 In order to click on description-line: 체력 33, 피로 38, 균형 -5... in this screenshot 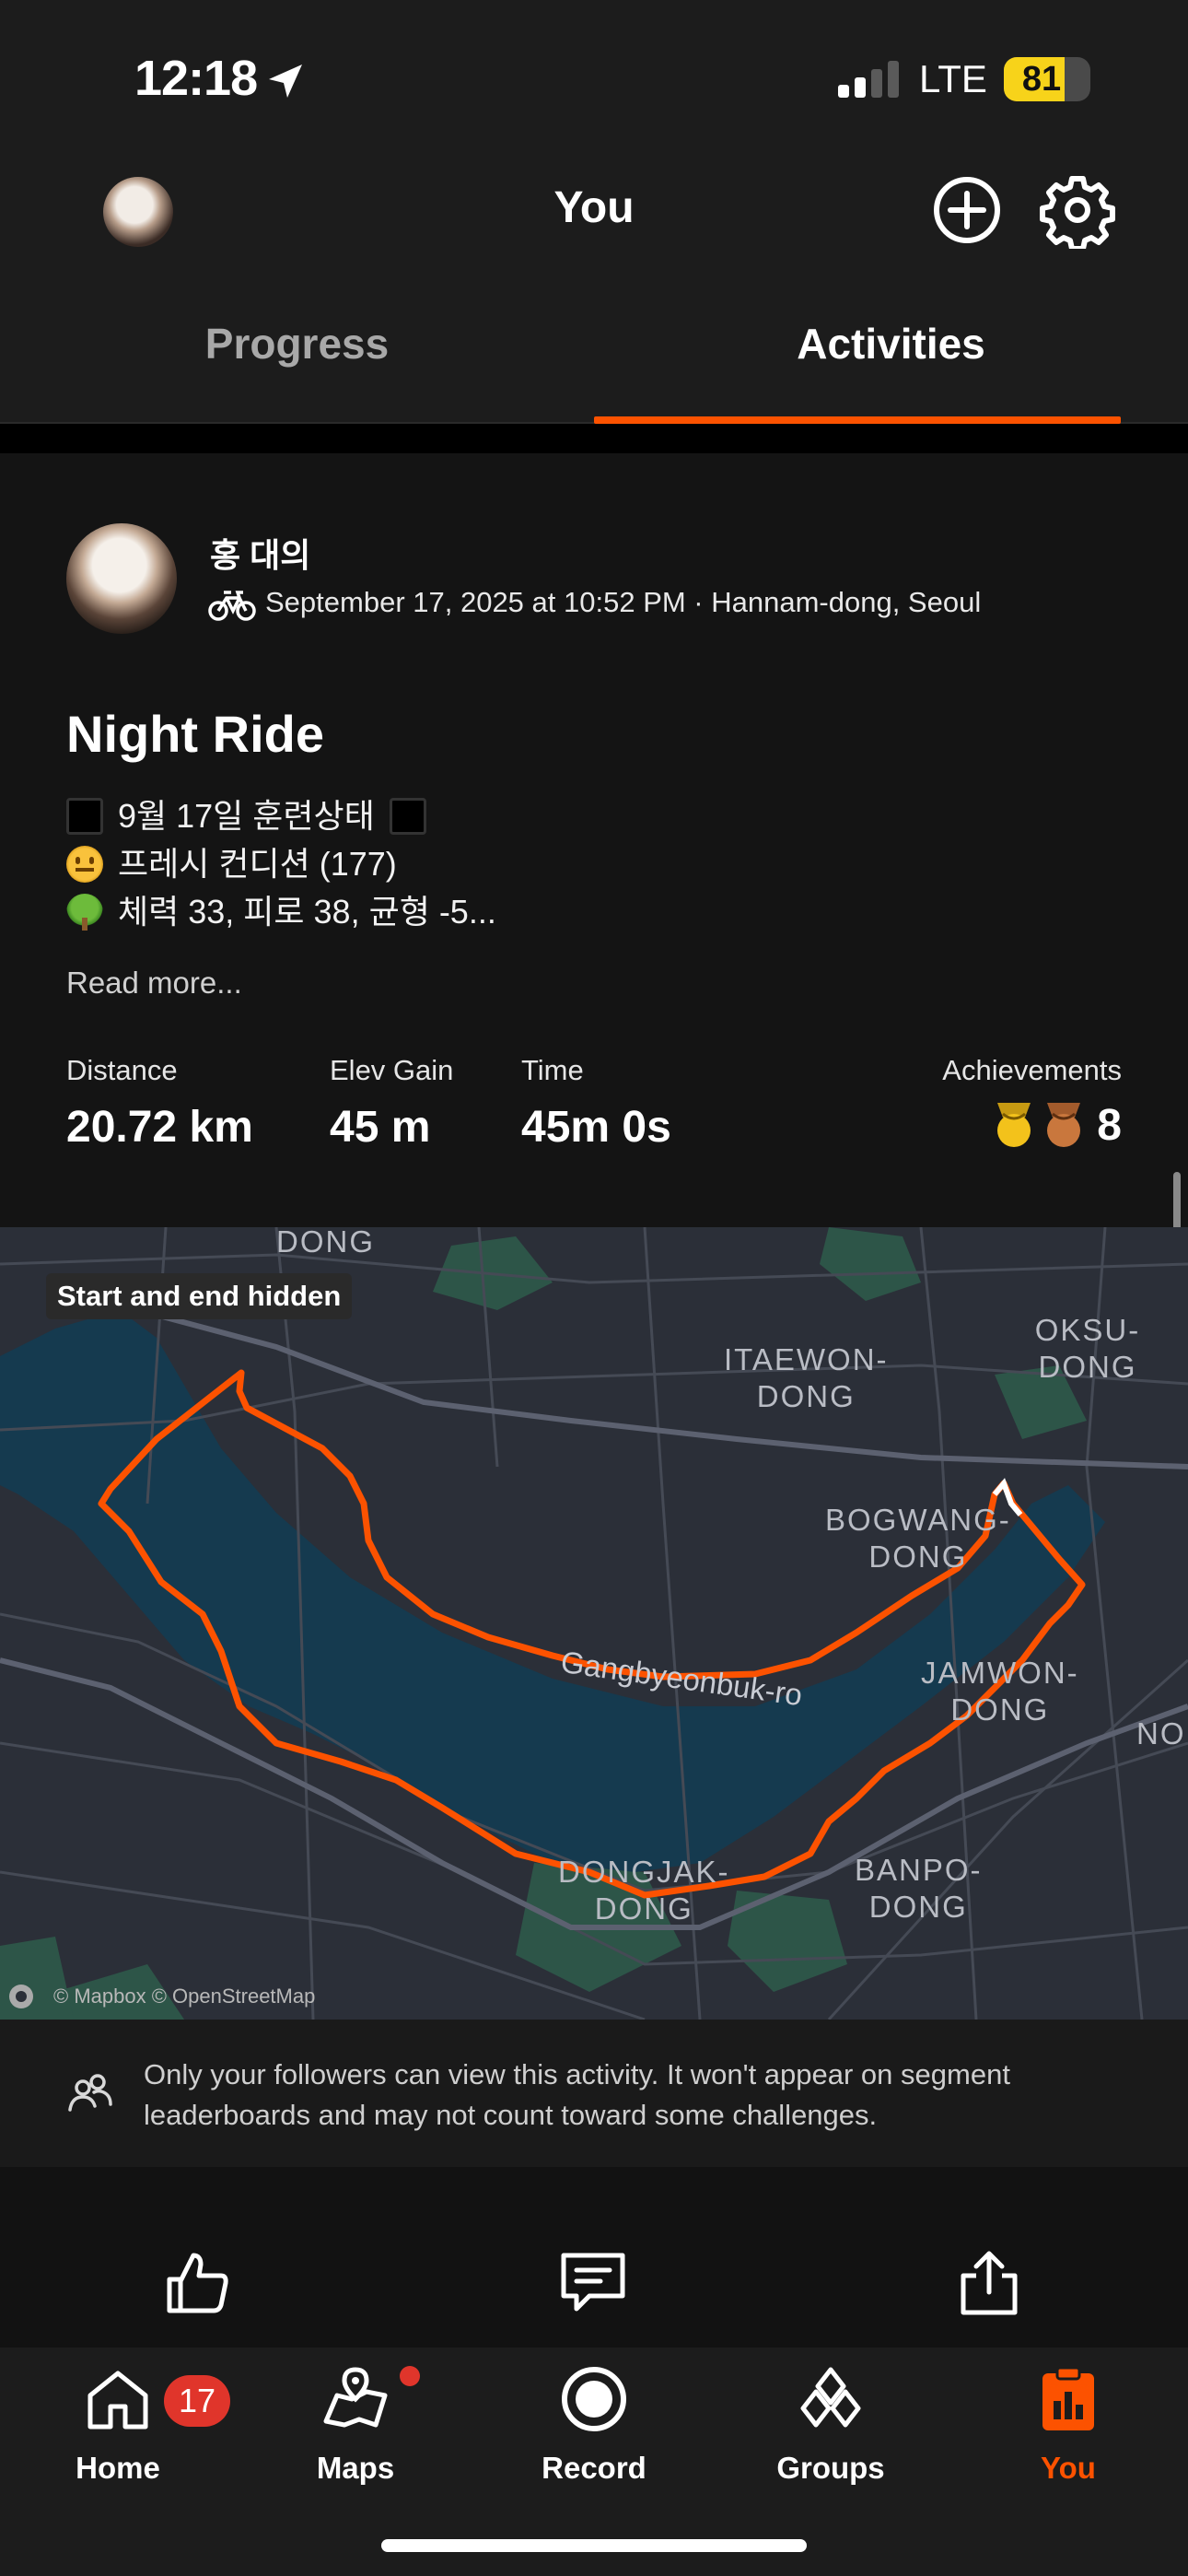, I will do `click(281, 912)`.